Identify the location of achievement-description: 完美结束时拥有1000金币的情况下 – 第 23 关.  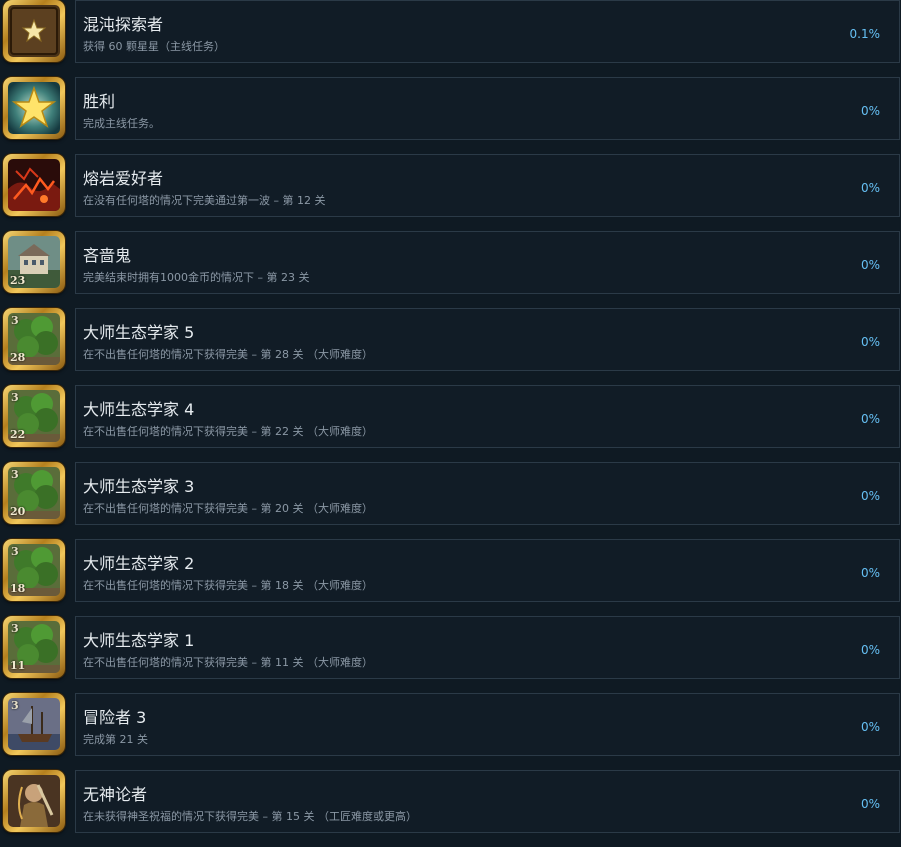
(196, 277).